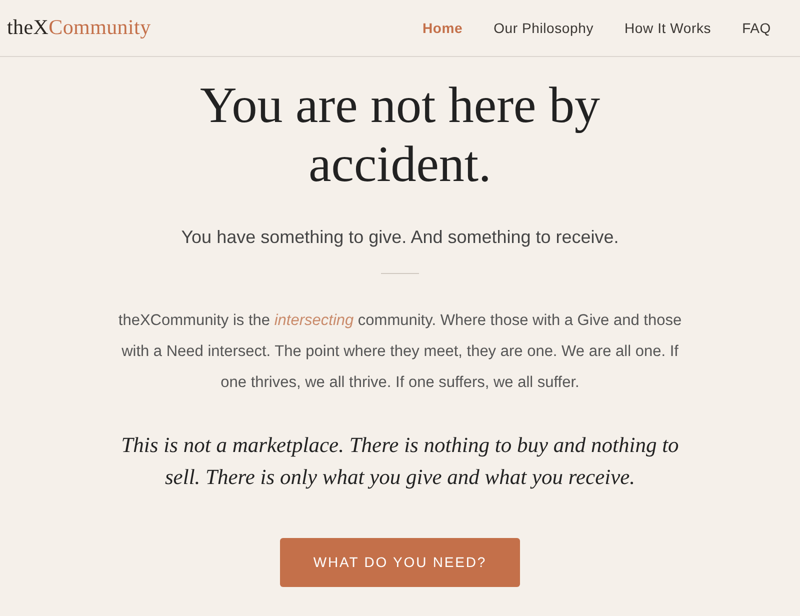 The height and width of the screenshot is (616, 800). What do you see at coordinates (400, 562) in the screenshot?
I see `need-button: WHAT DO YOU NEED?` at bounding box center [400, 562].